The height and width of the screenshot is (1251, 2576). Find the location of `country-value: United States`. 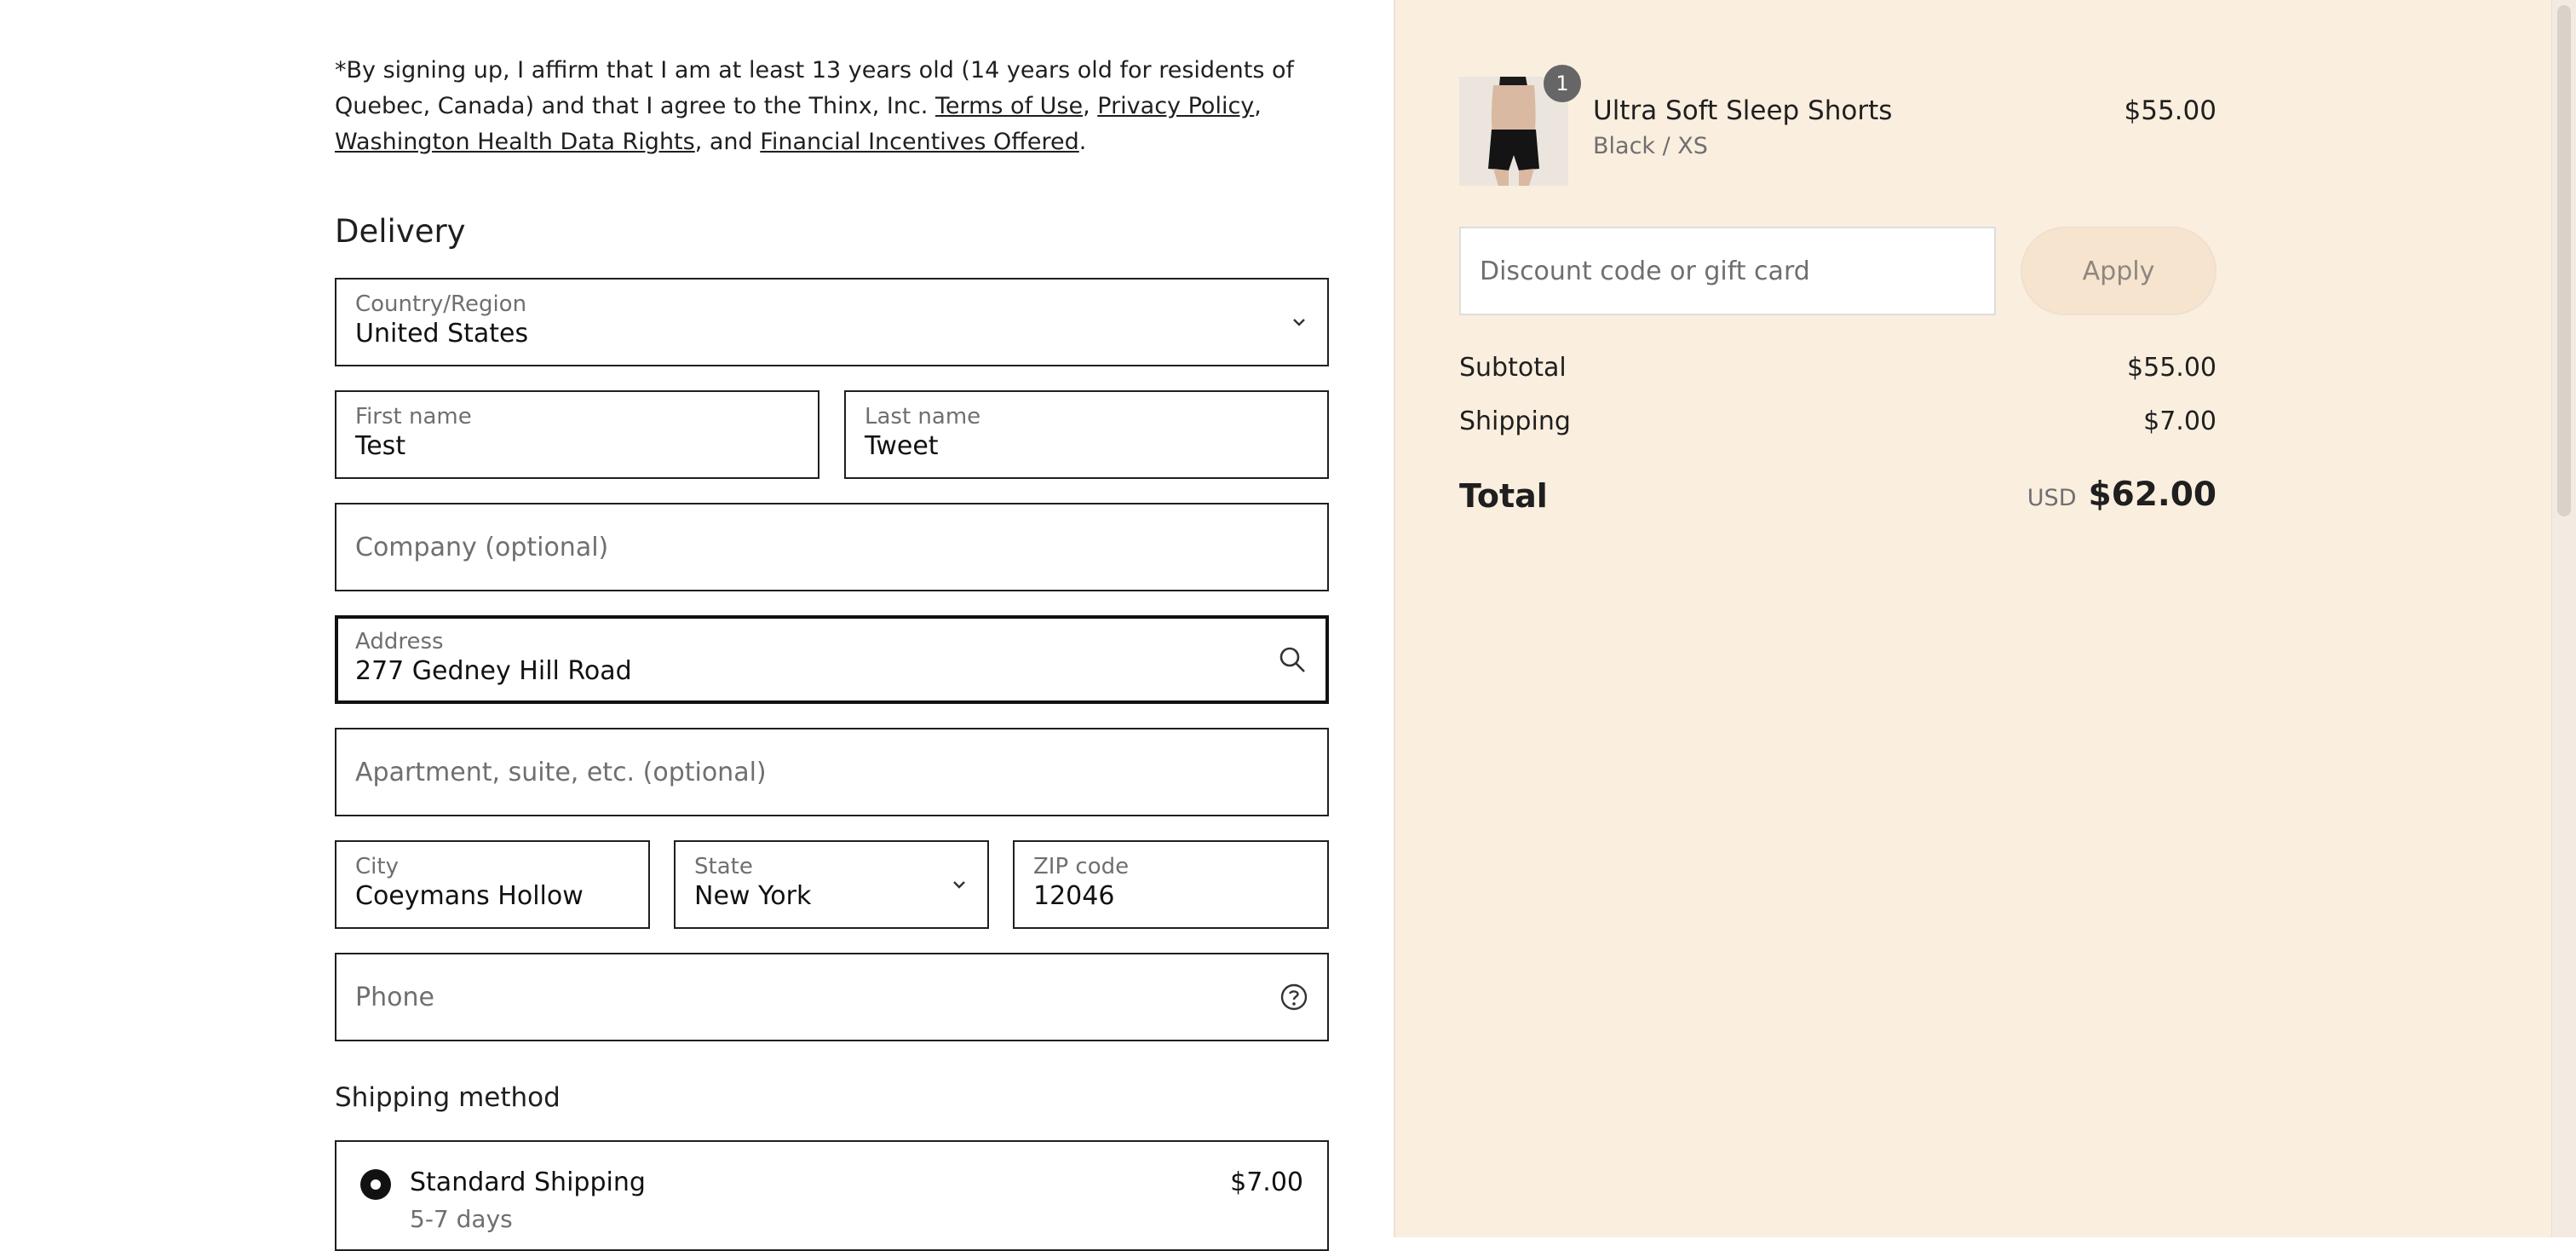

country-value: United States is located at coordinates (442, 334).